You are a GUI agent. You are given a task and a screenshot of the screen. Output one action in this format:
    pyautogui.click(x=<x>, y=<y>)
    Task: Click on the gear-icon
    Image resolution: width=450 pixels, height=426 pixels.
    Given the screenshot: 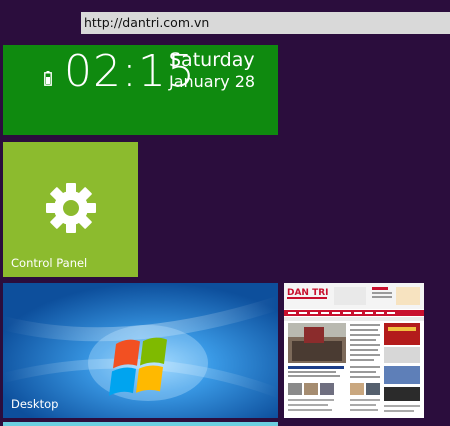 What is the action you would take?
    pyautogui.click(x=71, y=208)
    